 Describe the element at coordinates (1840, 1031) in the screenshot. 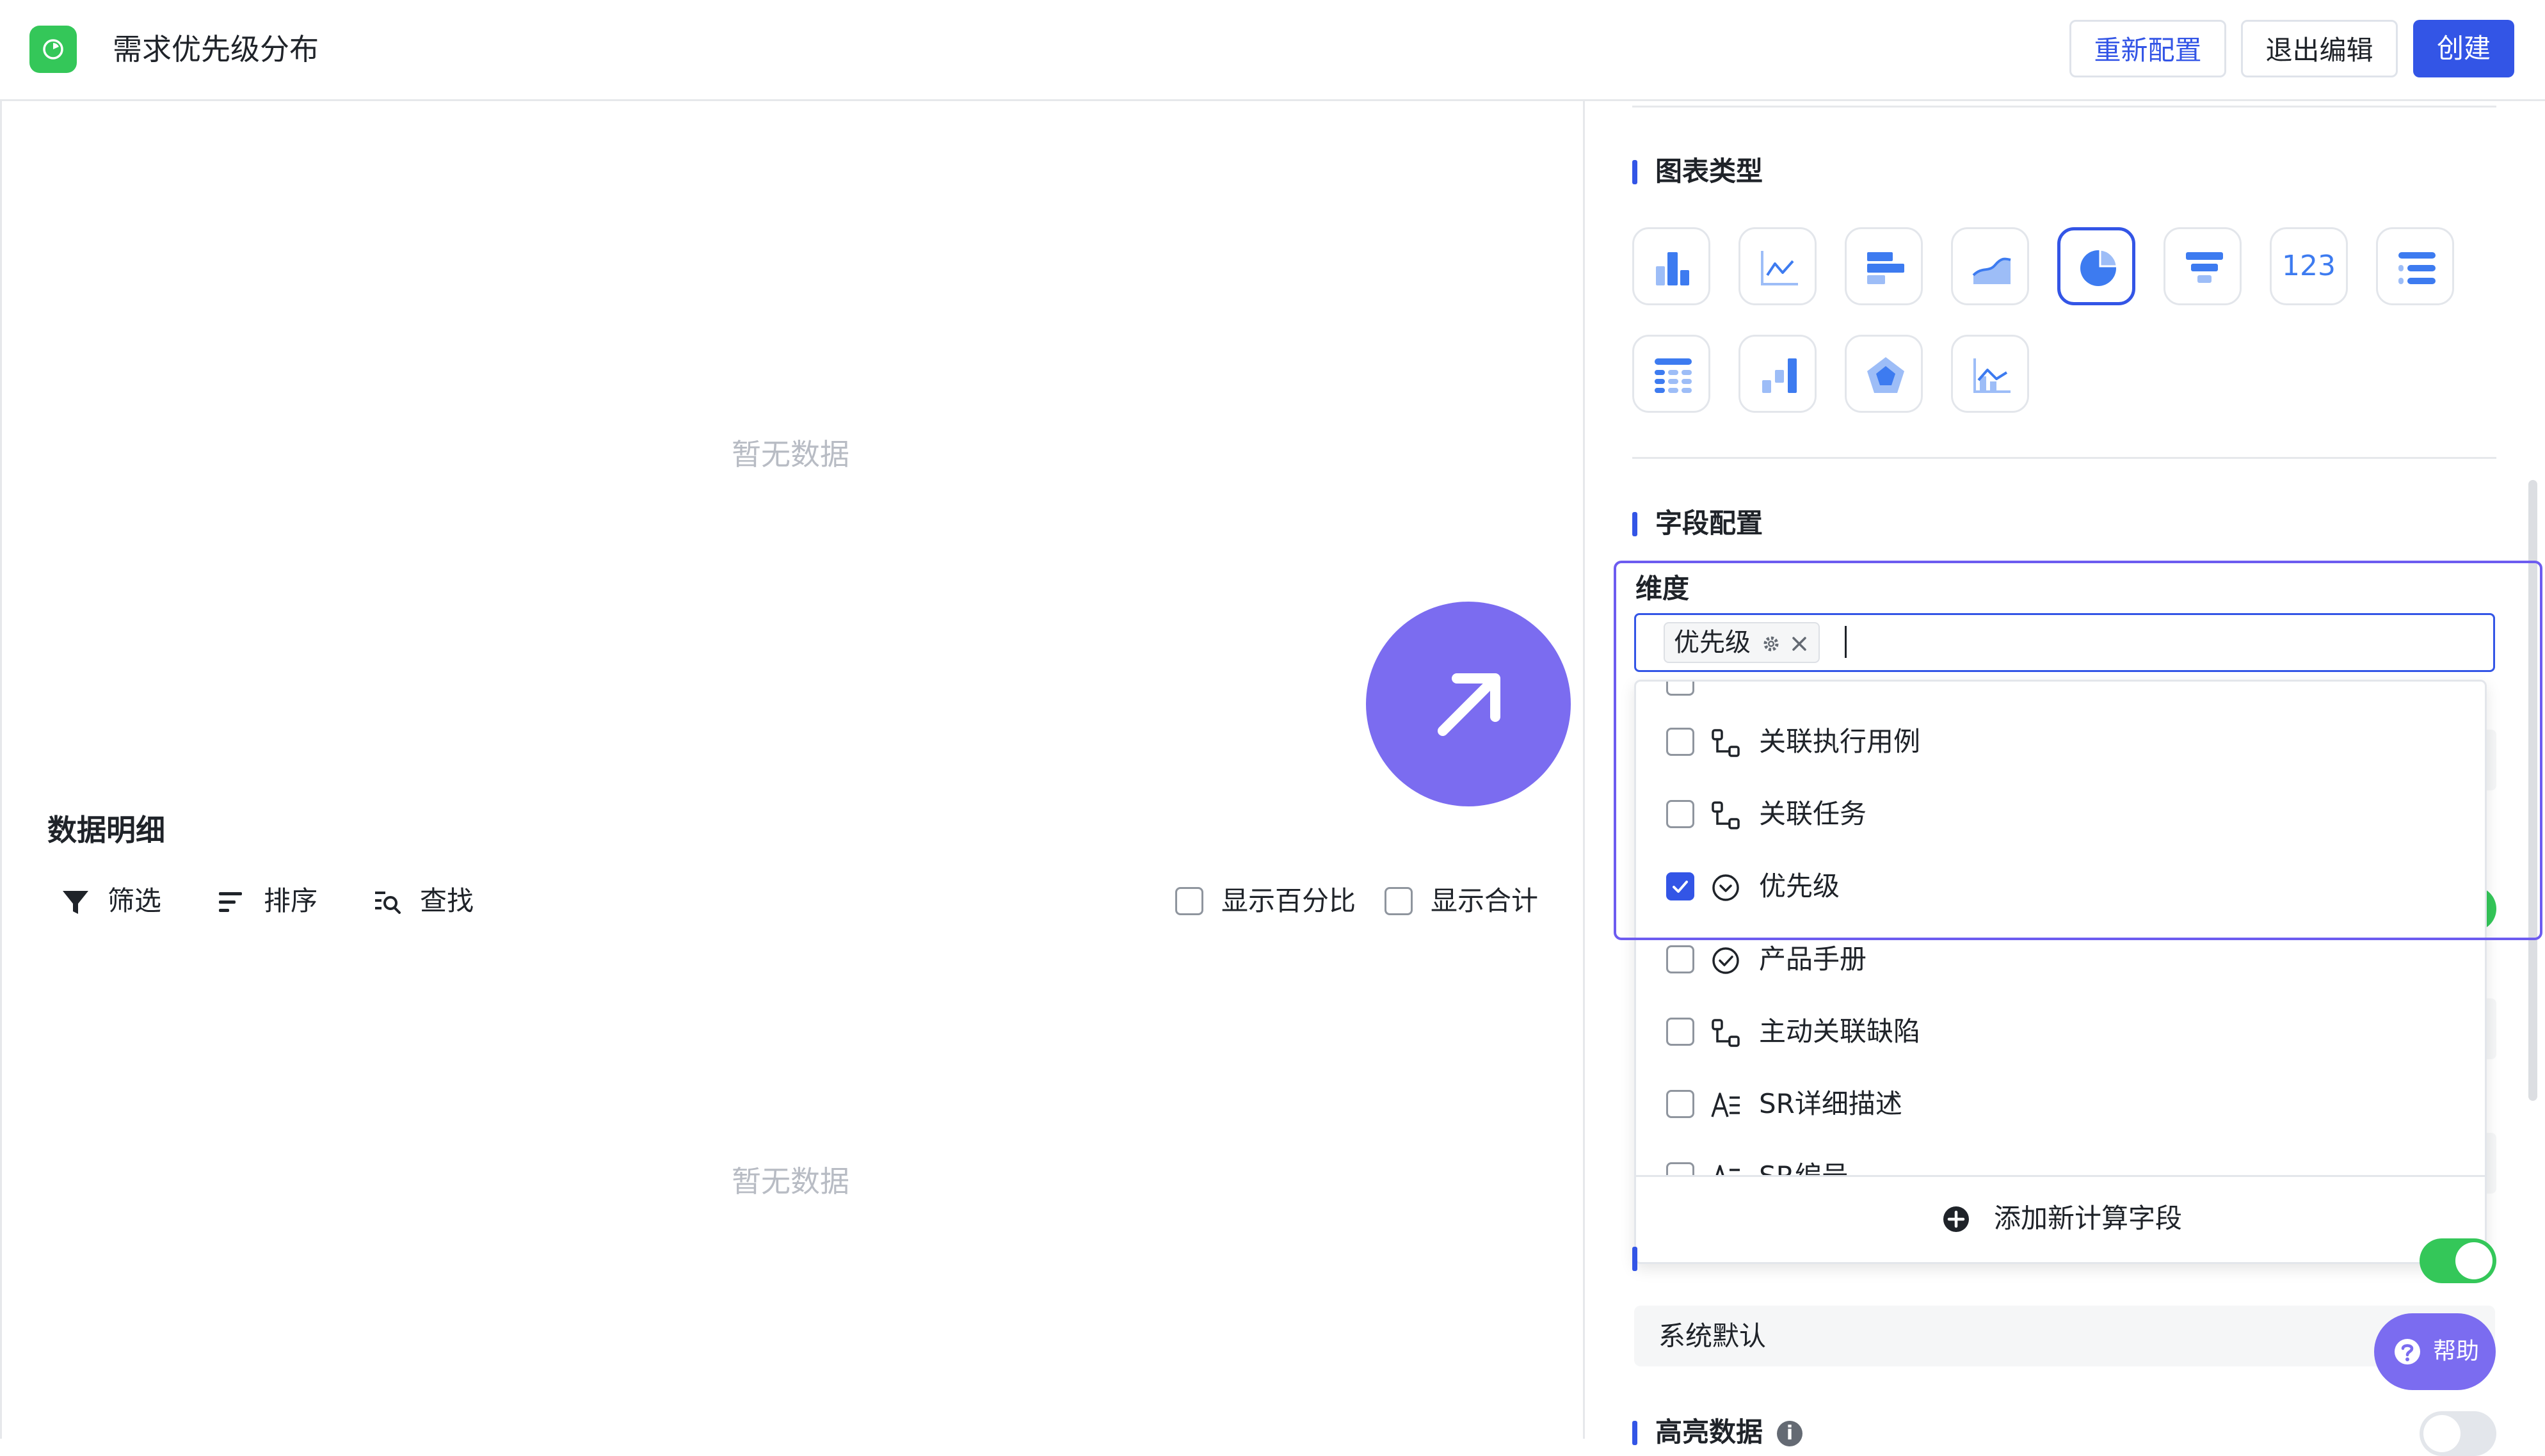

I see `dropdown-item-label: 主动关联缺陷` at that location.